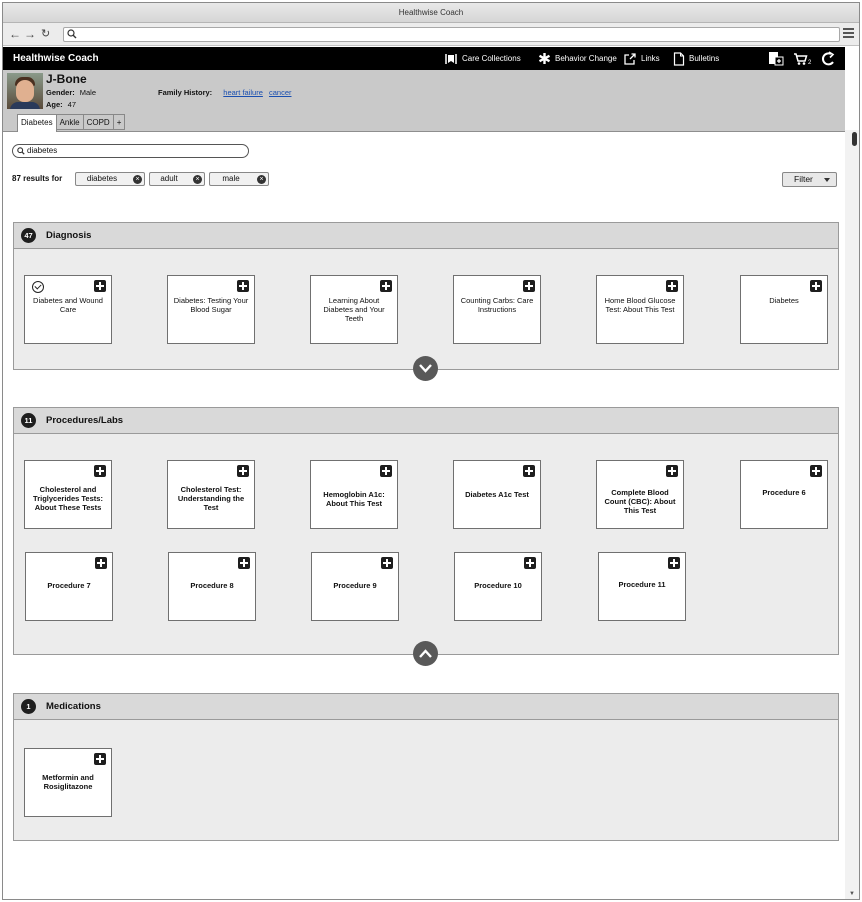  What do you see at coordinates (45, 34) in the screenshot?
I see `reload-icon: ↻` at bounding box center [45, 34].